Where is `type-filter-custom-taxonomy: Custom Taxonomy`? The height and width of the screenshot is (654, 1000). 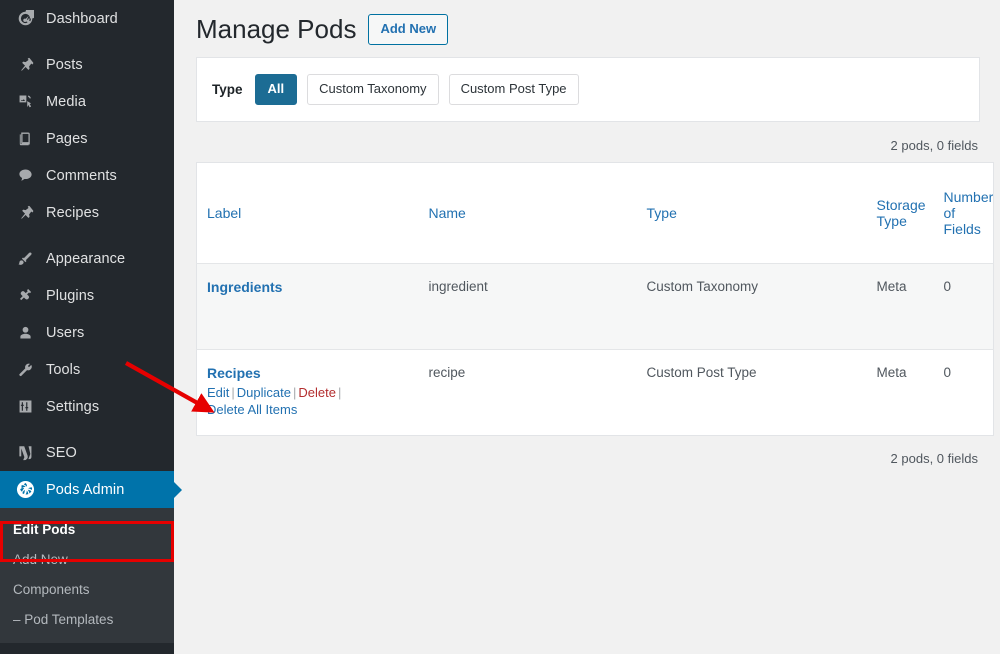
type-filter-custom-taxonomy: Custom Taxonomy is located at coordinates (373, 90).